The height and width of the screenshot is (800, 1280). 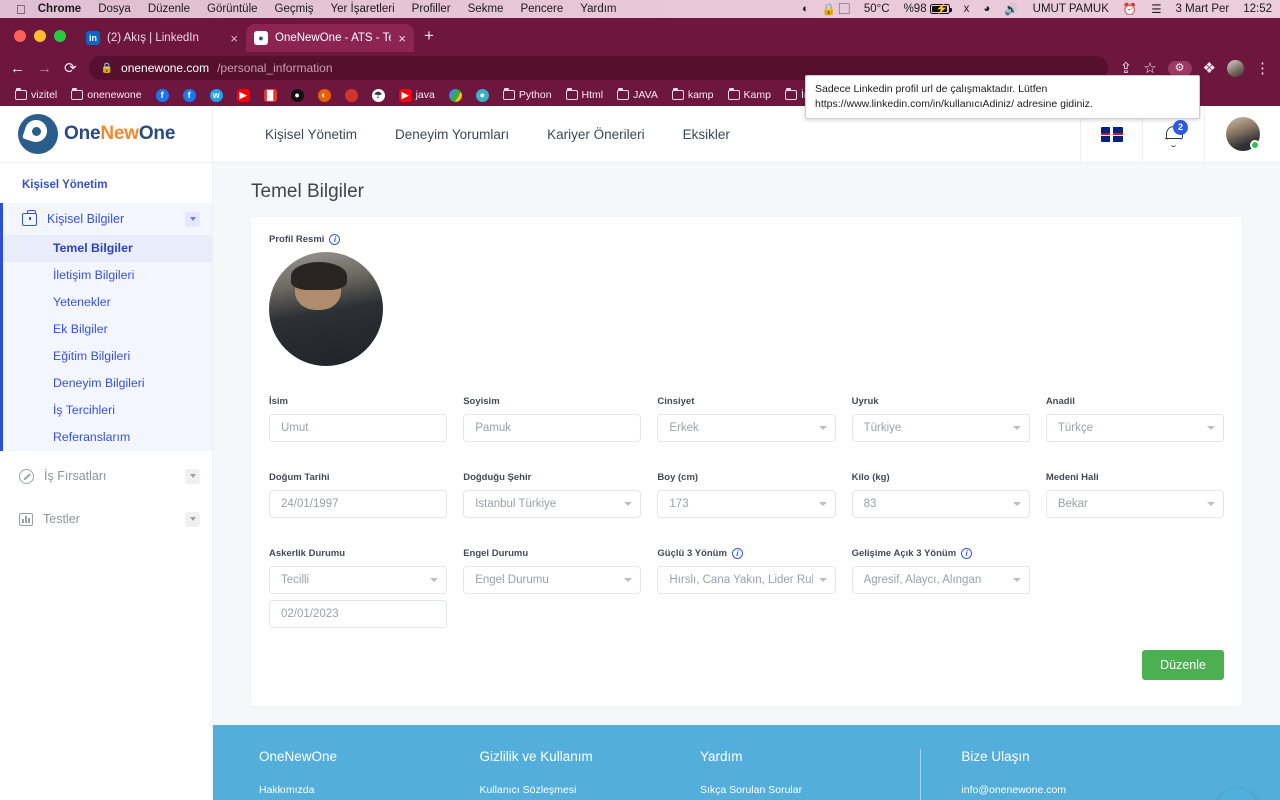 I want to click on close-window-button, so click(x=20, y=36).